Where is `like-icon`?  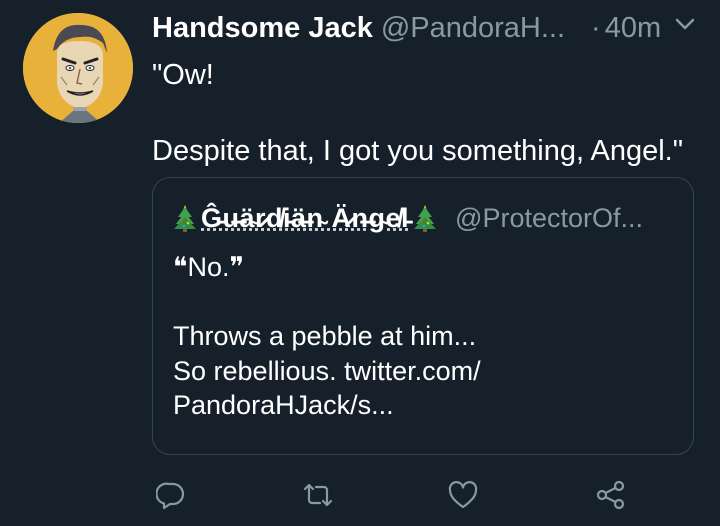
like-icon is located at coordinates (463, 497).